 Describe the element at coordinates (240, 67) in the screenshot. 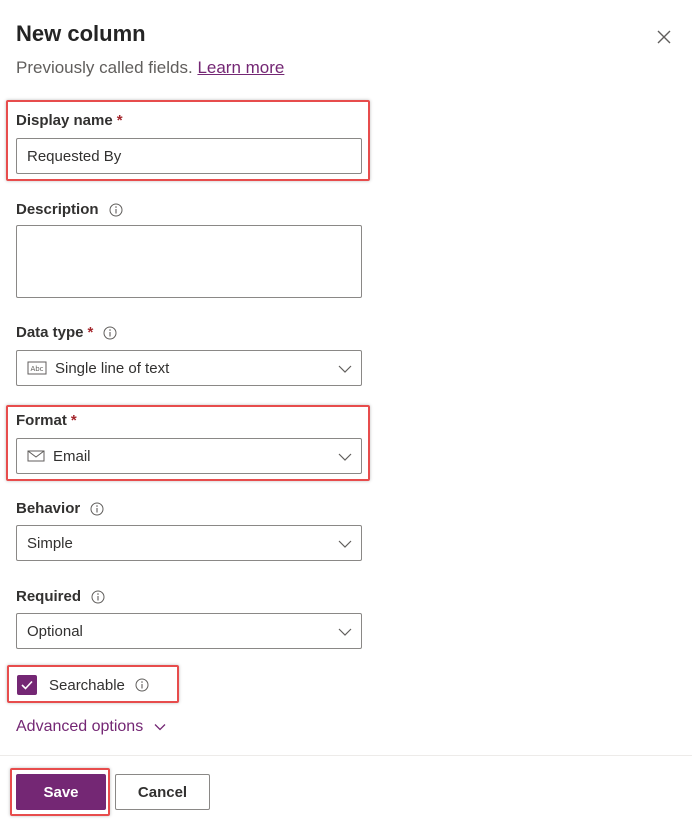

I see `learn-more-link: Learn more` at that location.